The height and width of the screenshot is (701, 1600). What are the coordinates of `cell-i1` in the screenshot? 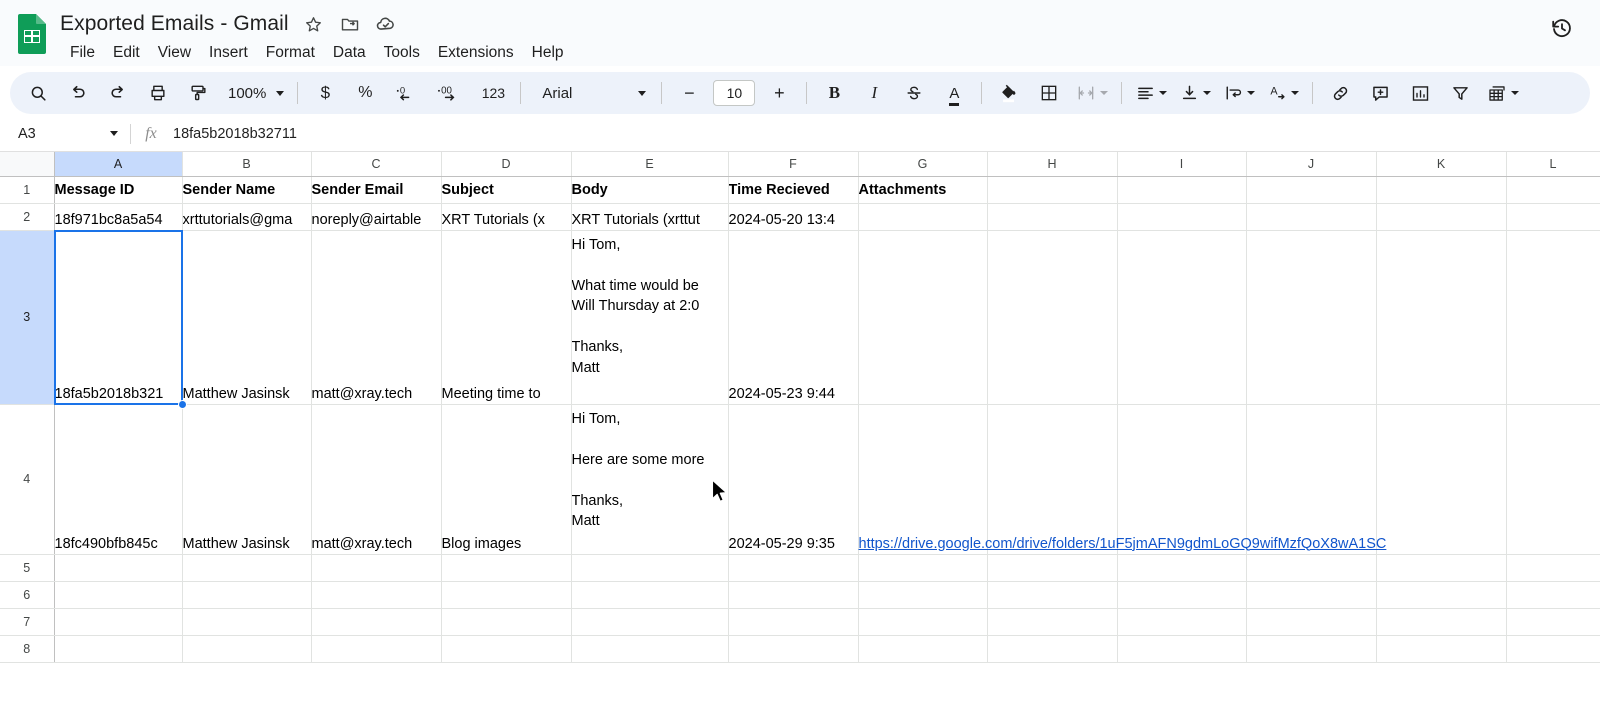 It's located at (1182, 190).